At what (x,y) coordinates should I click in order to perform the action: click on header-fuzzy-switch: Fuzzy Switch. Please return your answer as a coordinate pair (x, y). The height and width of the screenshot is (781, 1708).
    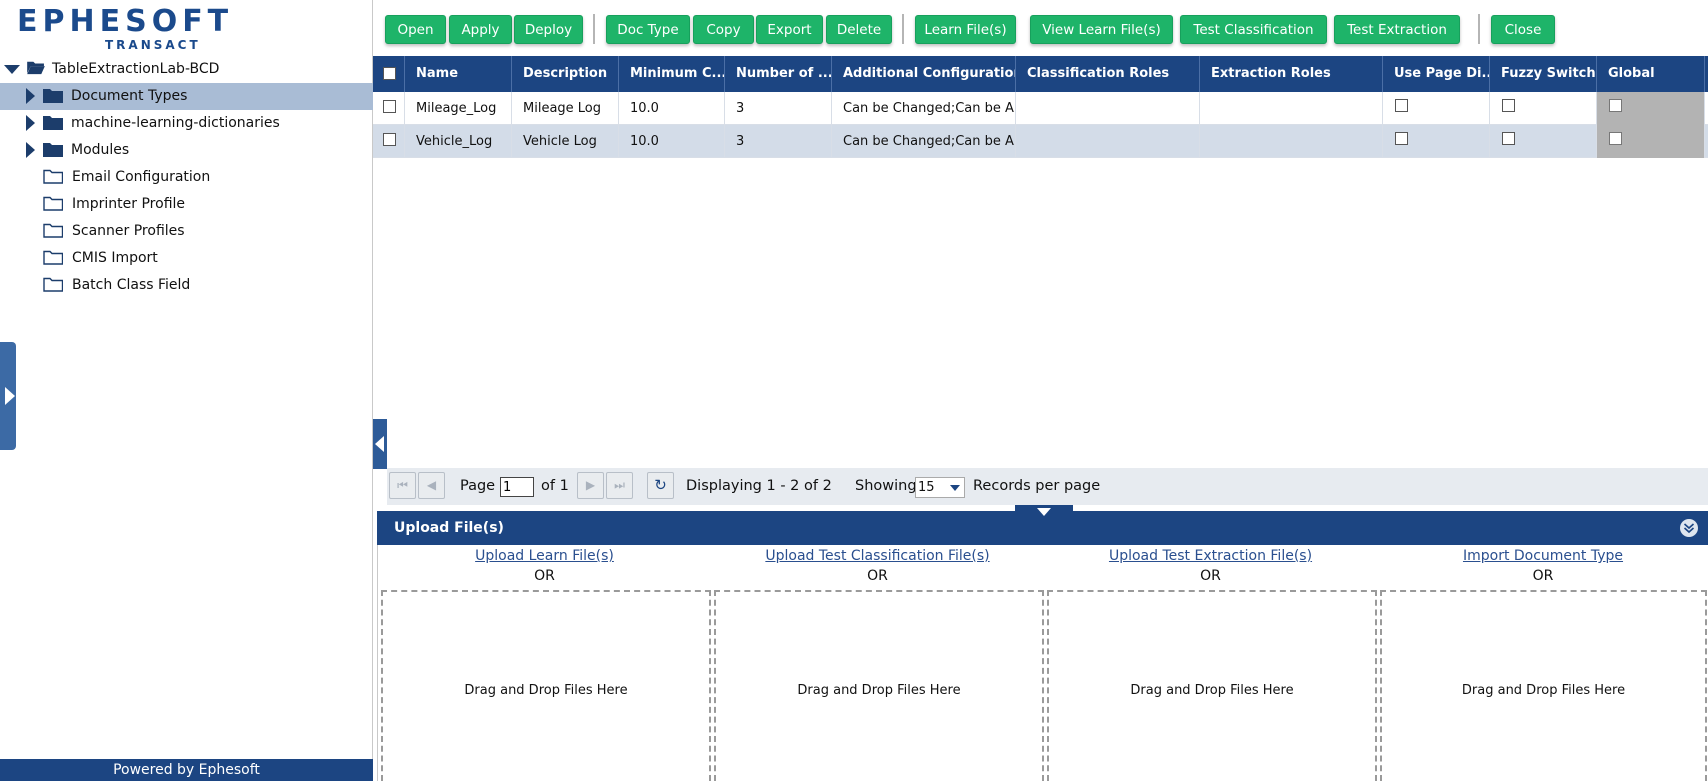
    Looking at the image, I should click on (1543, 74).